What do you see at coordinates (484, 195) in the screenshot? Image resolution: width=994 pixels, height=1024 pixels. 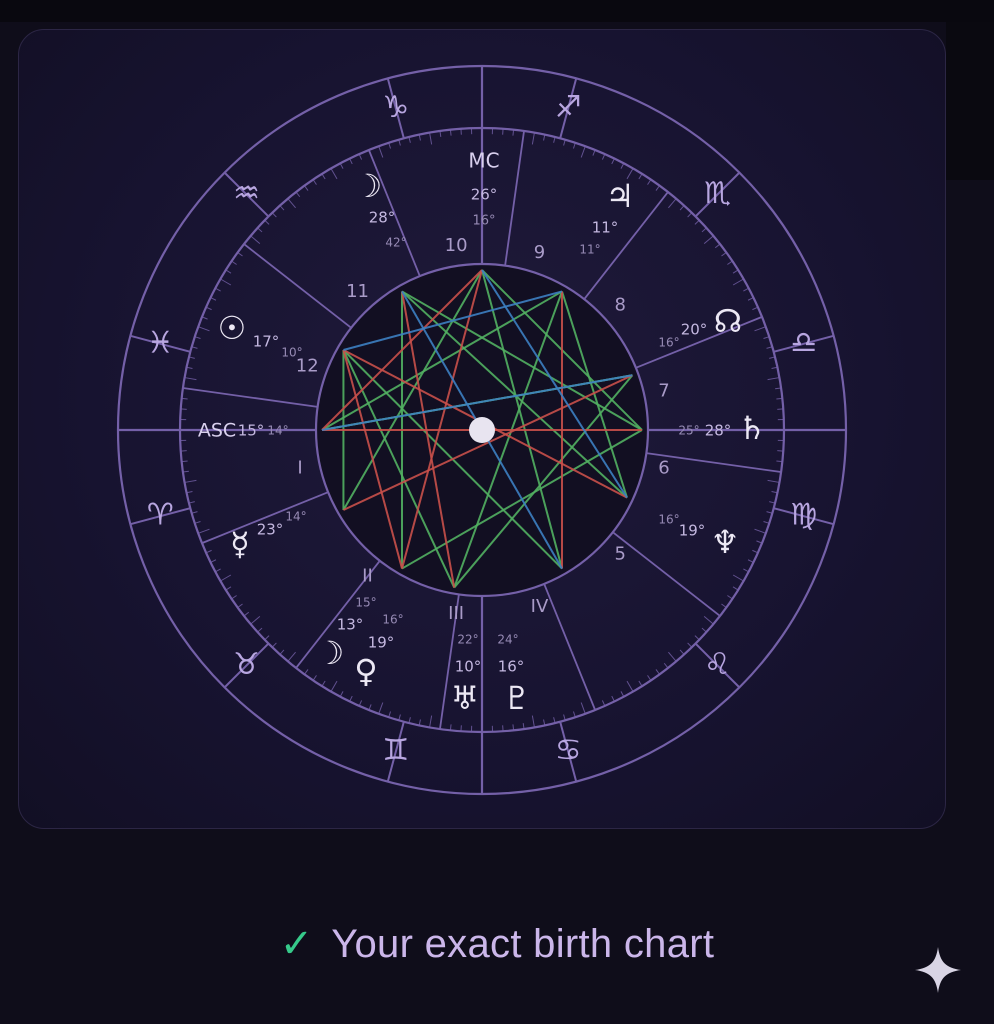 I see `mc-degree: 26°` at bounding box center [484, 195].